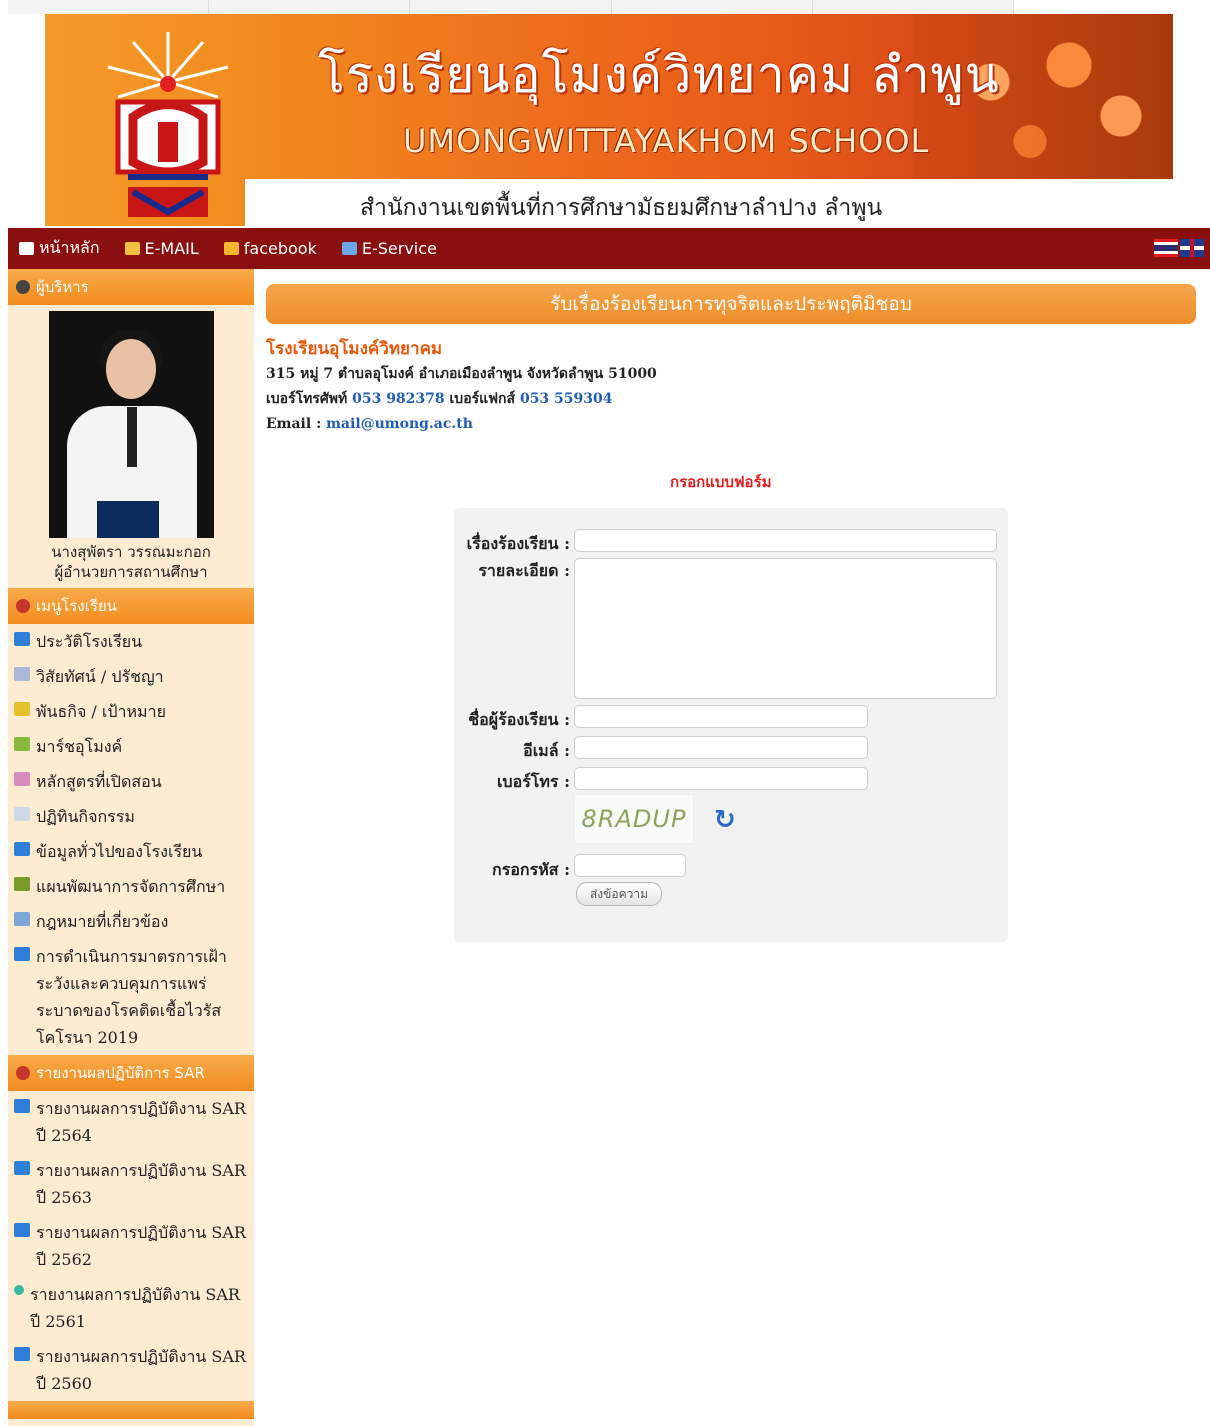  Describe the element at coordinates (120, 1073) in the screenshot. I see `sar-section-title: รายงานผลปฏิบัติการ SAR` at that location.